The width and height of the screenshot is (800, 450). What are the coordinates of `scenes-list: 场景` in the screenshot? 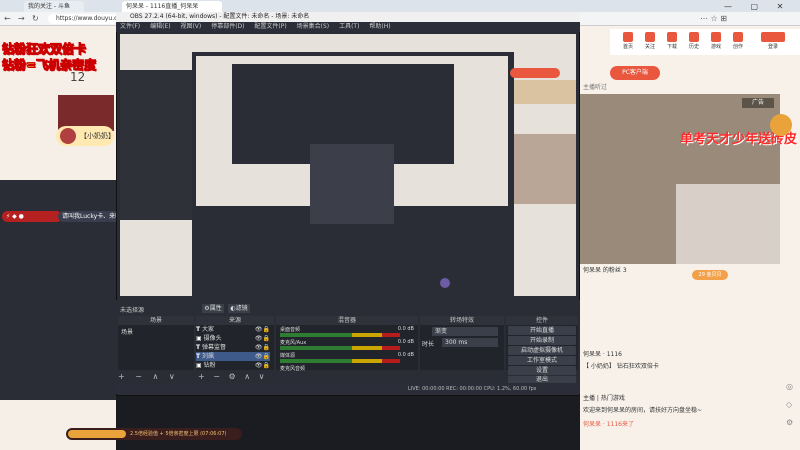 It's located at (156, 347).